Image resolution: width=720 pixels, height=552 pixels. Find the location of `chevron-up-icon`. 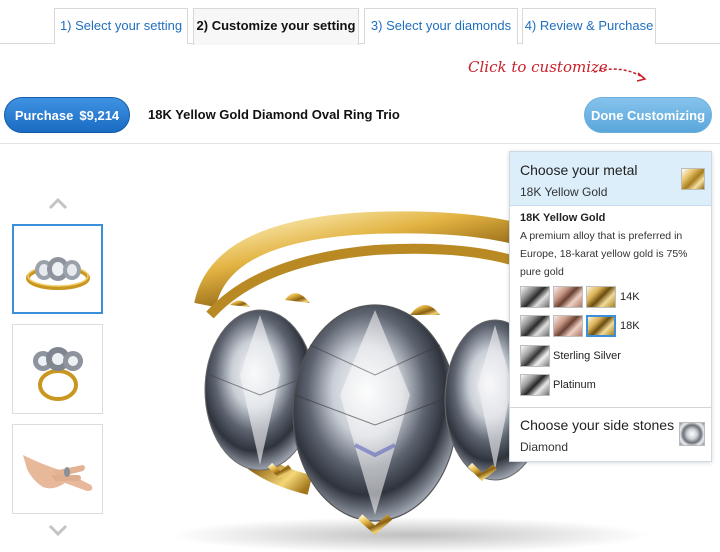

chevron-up-icon is located at coordinates (58, 204).